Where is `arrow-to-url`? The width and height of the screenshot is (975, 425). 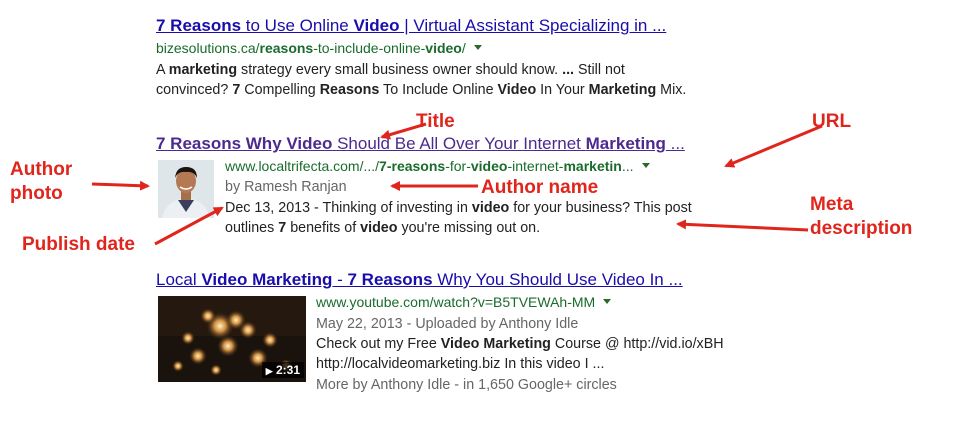 arrow-to-url is located at coordinates (773, 146).